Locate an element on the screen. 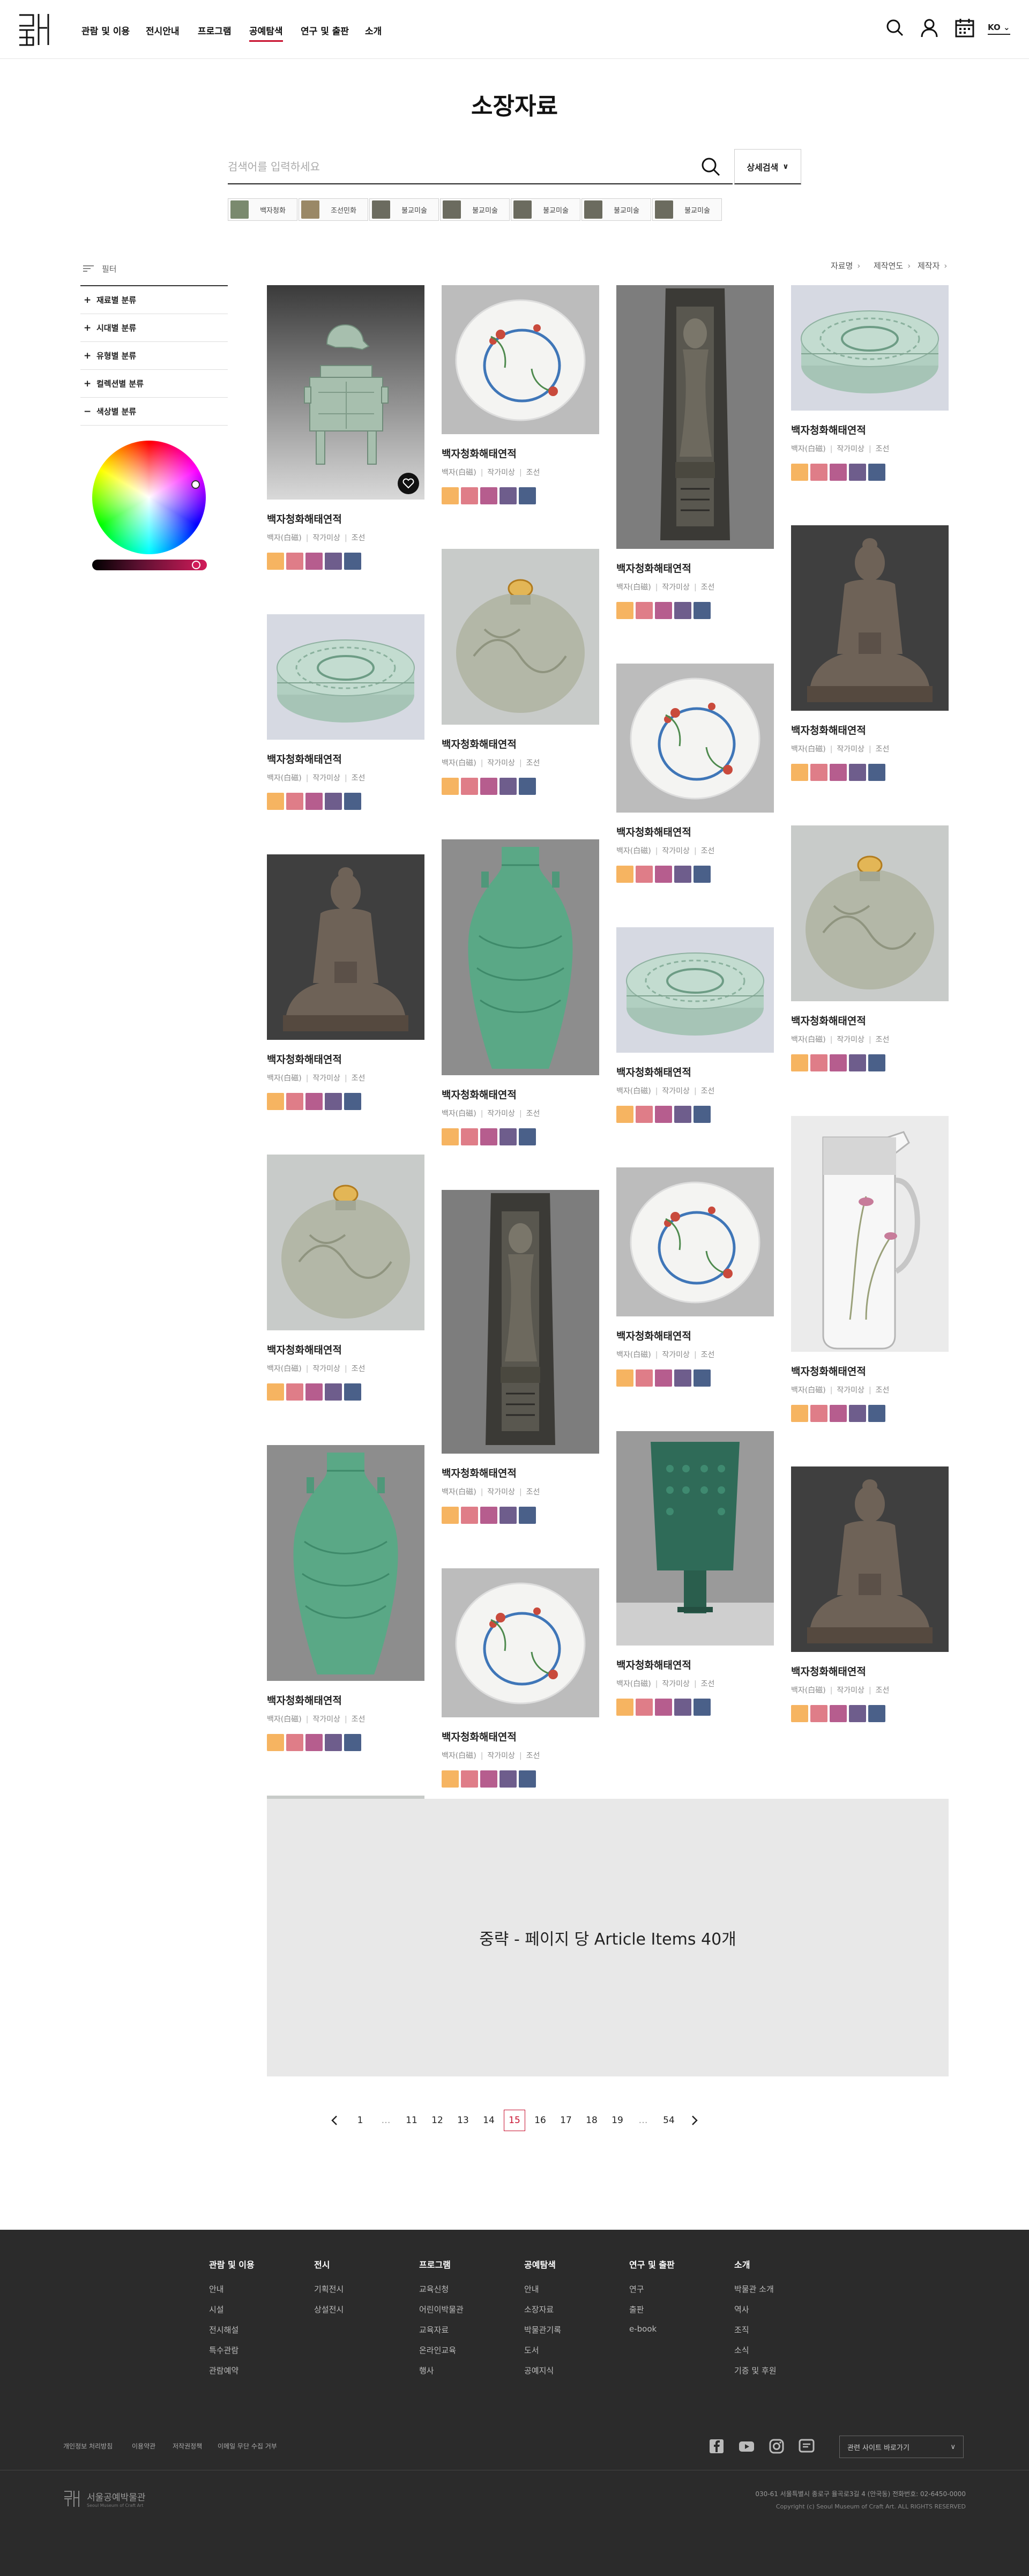 Image resolution: width=1029 pixels, height=2576 pixels. footer-link: 기획전시 is located at coordinates (329, 2289).